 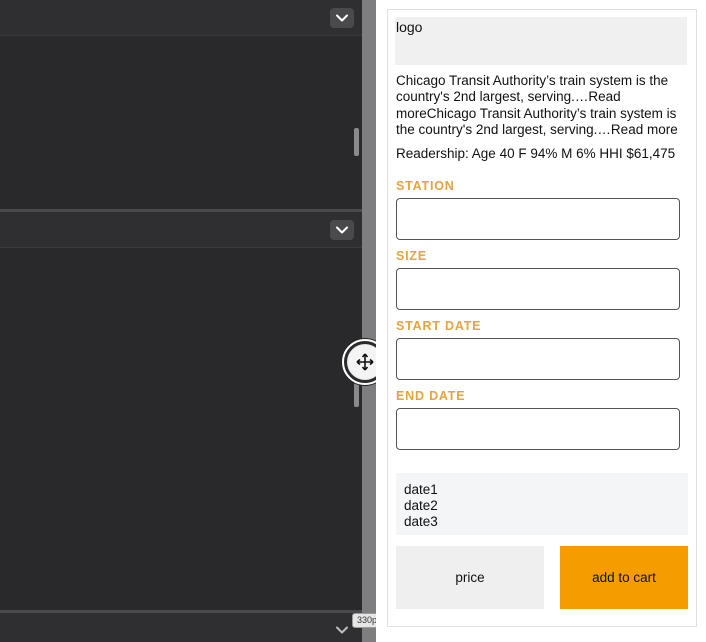 What do you see at coordinates (439, 326) in the screenshot?
I see `start-date-label: START DATE` at bounding box center [439, 326].